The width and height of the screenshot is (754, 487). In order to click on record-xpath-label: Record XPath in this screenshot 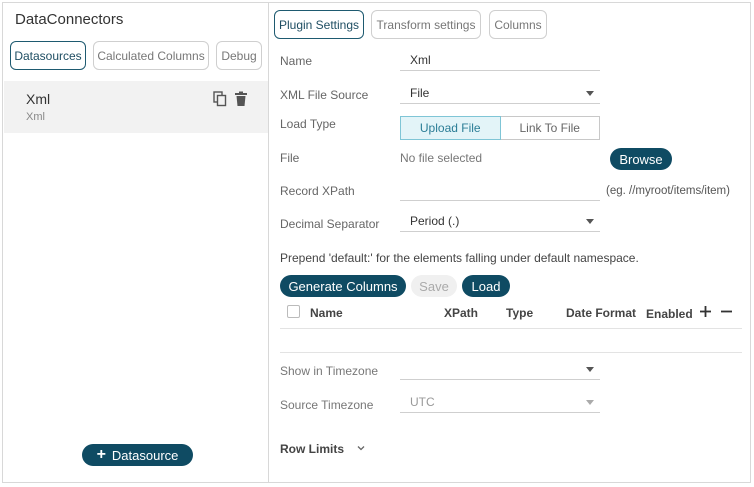, I will do `click(317, 191)`.